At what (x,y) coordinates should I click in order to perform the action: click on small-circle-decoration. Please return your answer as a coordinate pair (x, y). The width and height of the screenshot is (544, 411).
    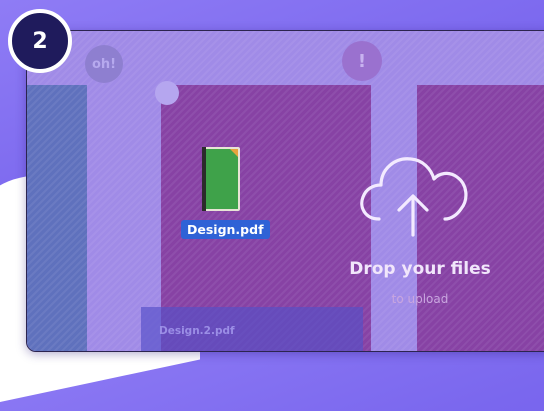
    Looking at the image, I should click on (167, 93).